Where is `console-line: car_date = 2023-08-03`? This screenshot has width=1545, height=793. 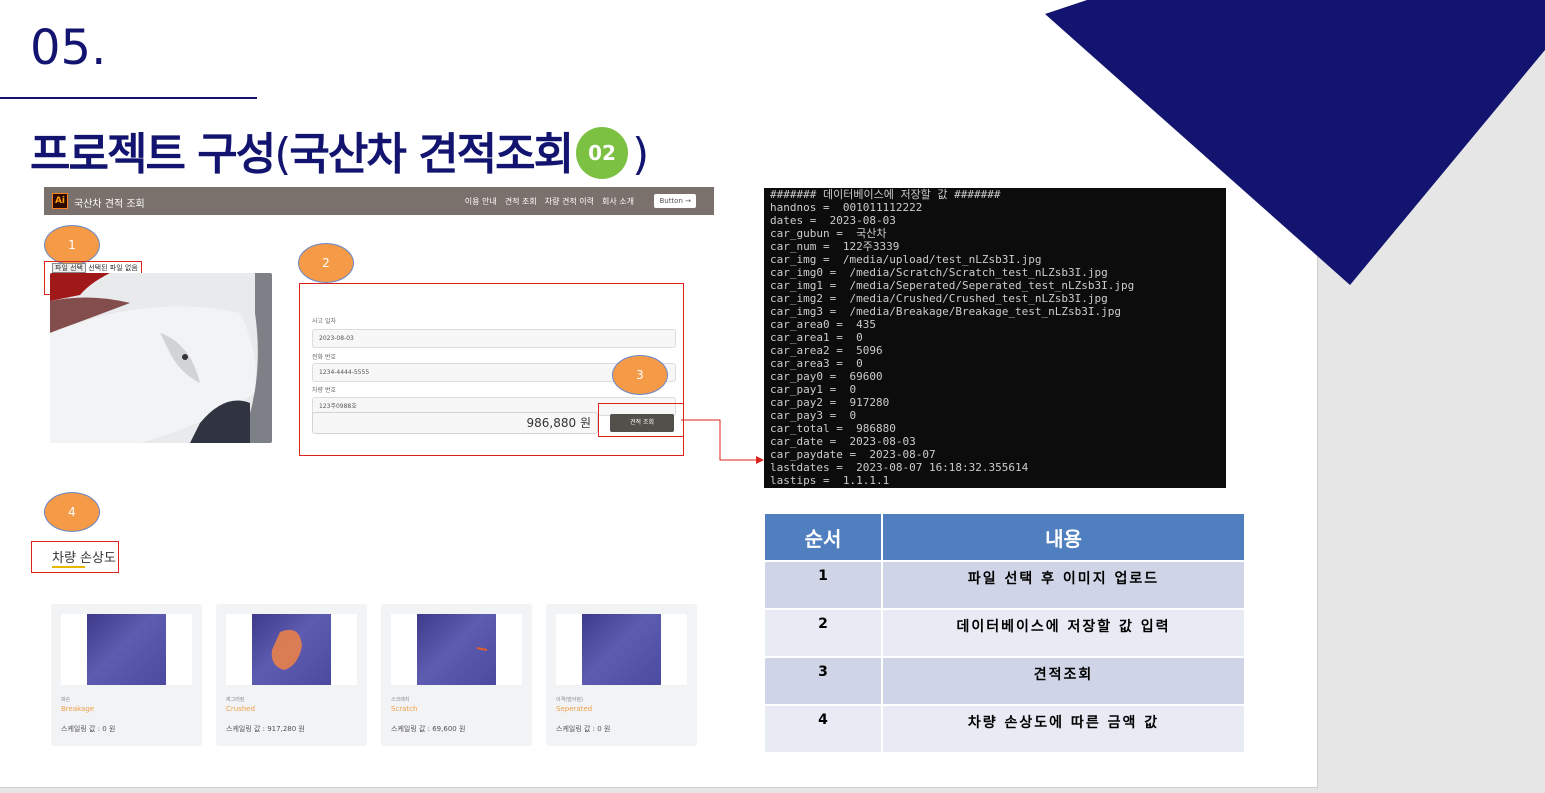 console-line: car_date = 2023-08-03 is located at coordinates (843, 441).